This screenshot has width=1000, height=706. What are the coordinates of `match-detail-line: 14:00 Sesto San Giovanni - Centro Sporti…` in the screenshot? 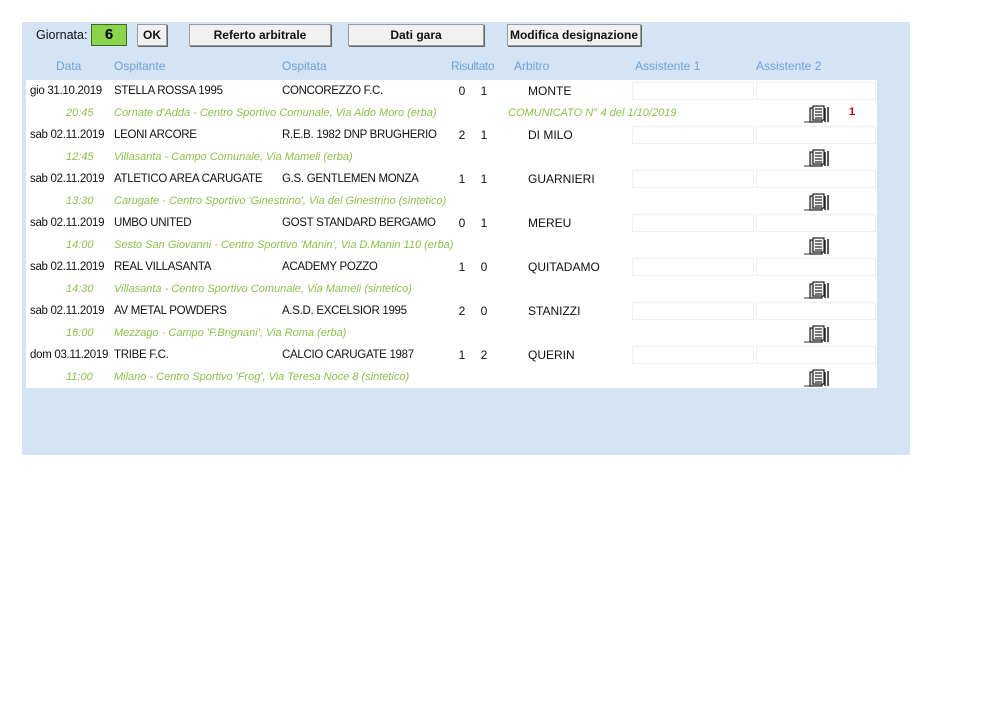 It's located at (451, 245).